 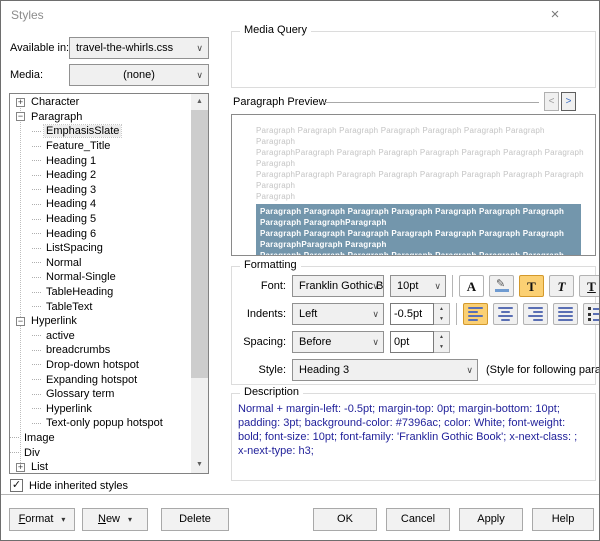 What do you see at coordinates (300, 494) in the screenshot?
I see `footer-separator` at bounding box center [300, 494].